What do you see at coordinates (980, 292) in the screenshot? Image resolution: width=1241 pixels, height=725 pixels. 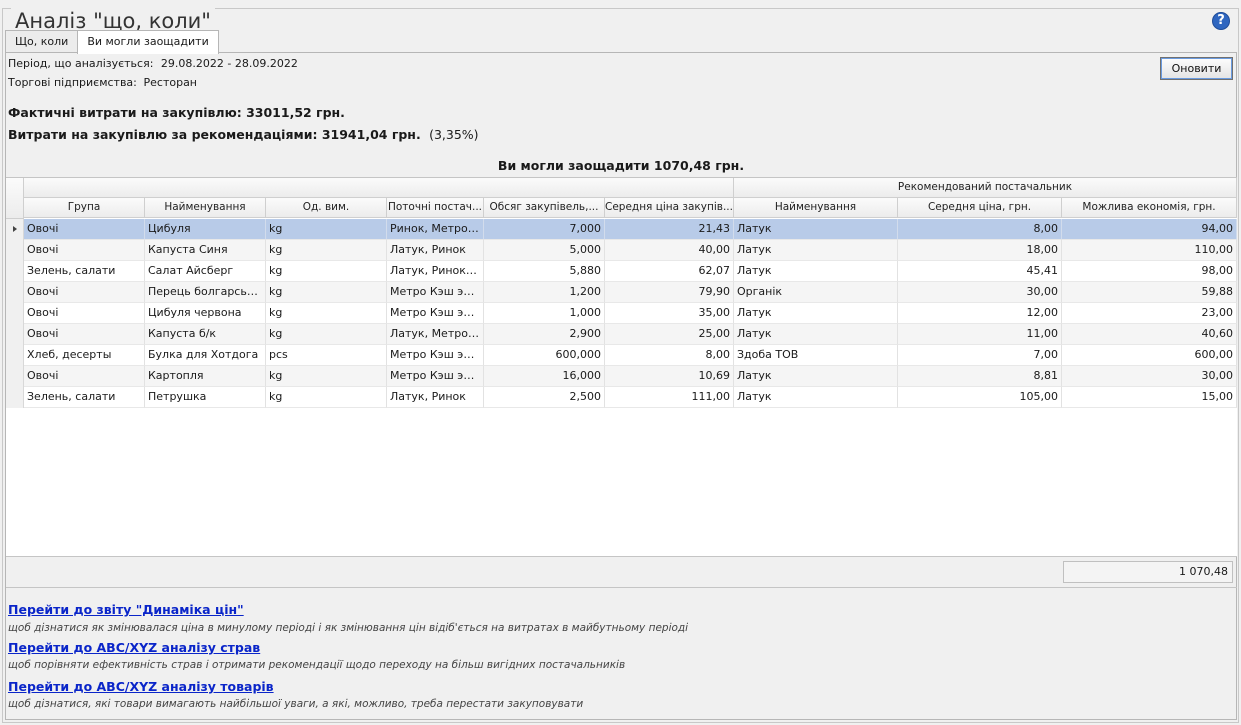 I see `cell-rec-avg-price: 30,00` at bounding box center [980, 292].